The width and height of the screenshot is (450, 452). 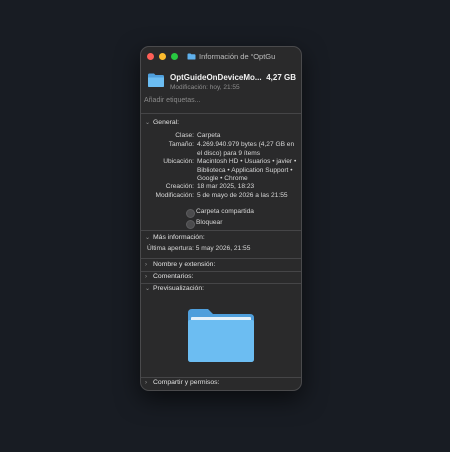 I want to click on section-general-toggle: ⌄ General:, so click(x=162, y=122).